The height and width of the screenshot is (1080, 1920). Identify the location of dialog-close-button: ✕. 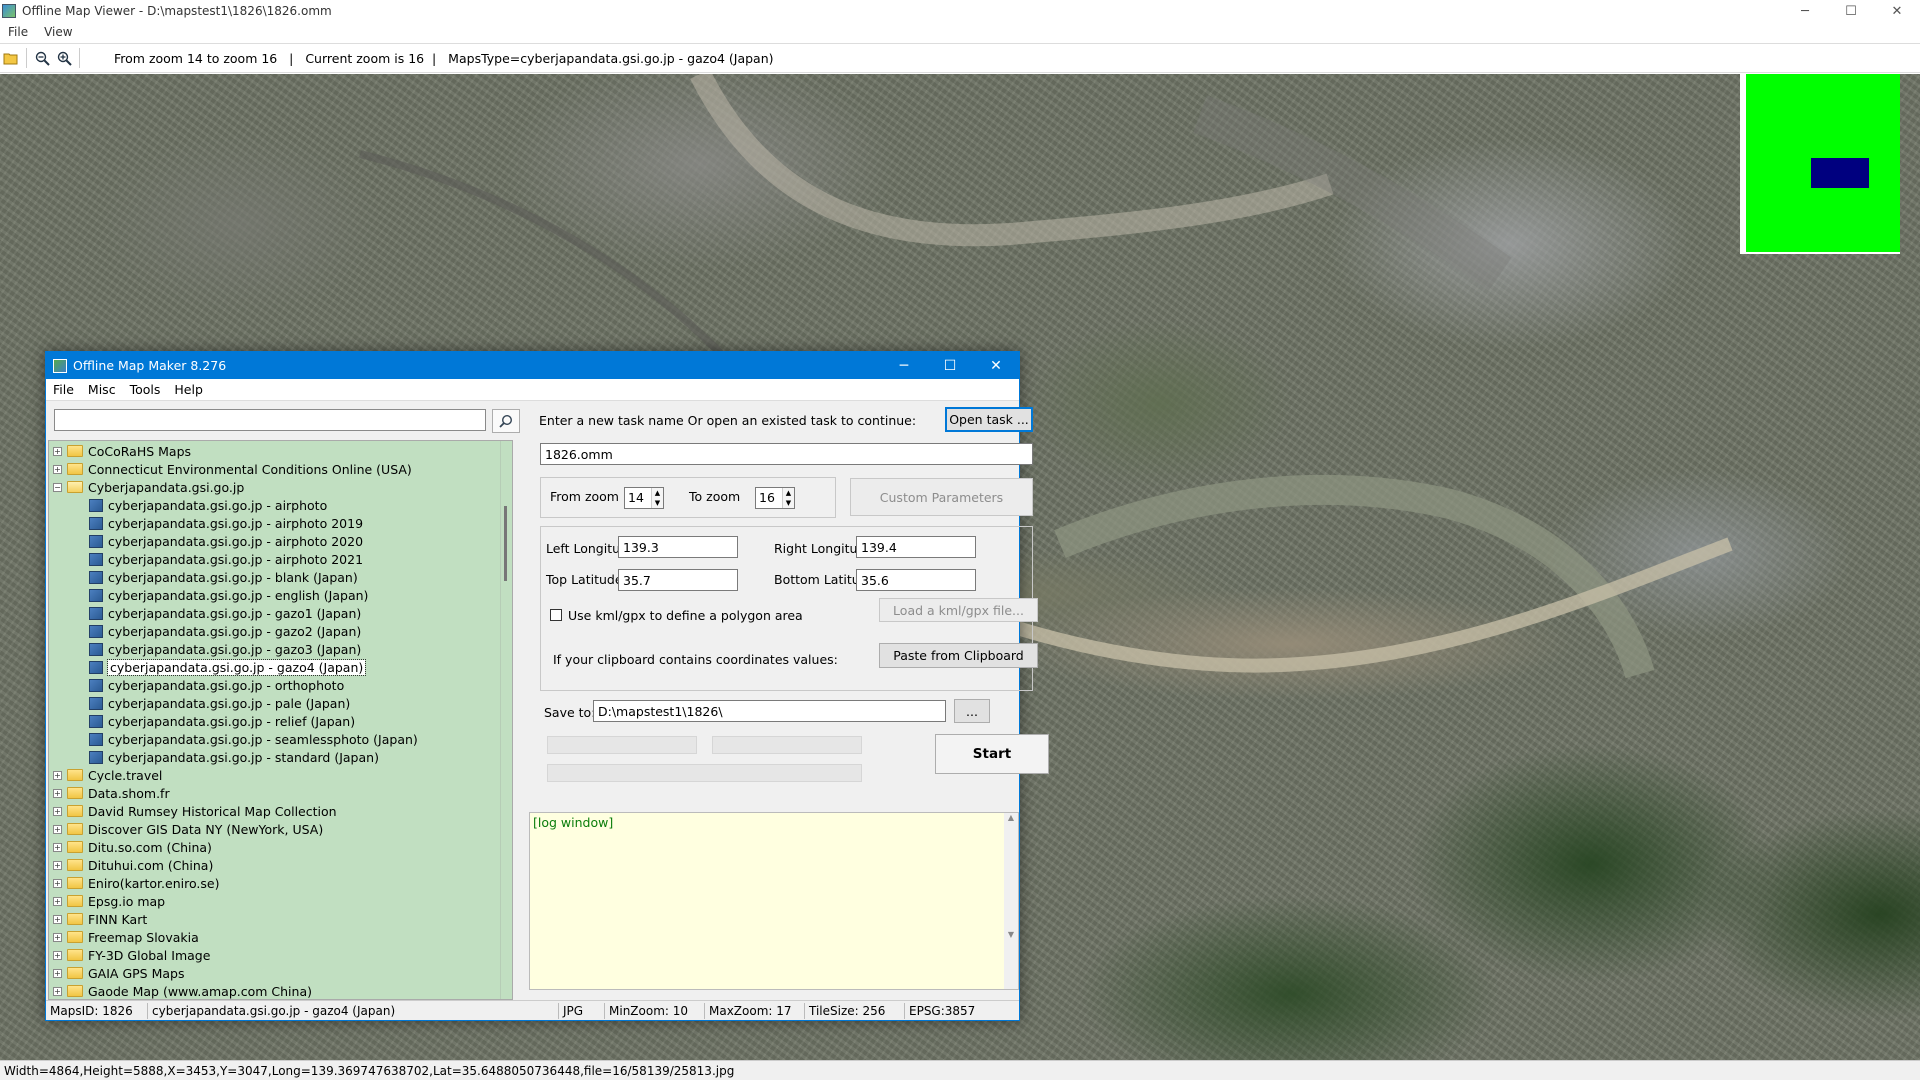
(996, 365).